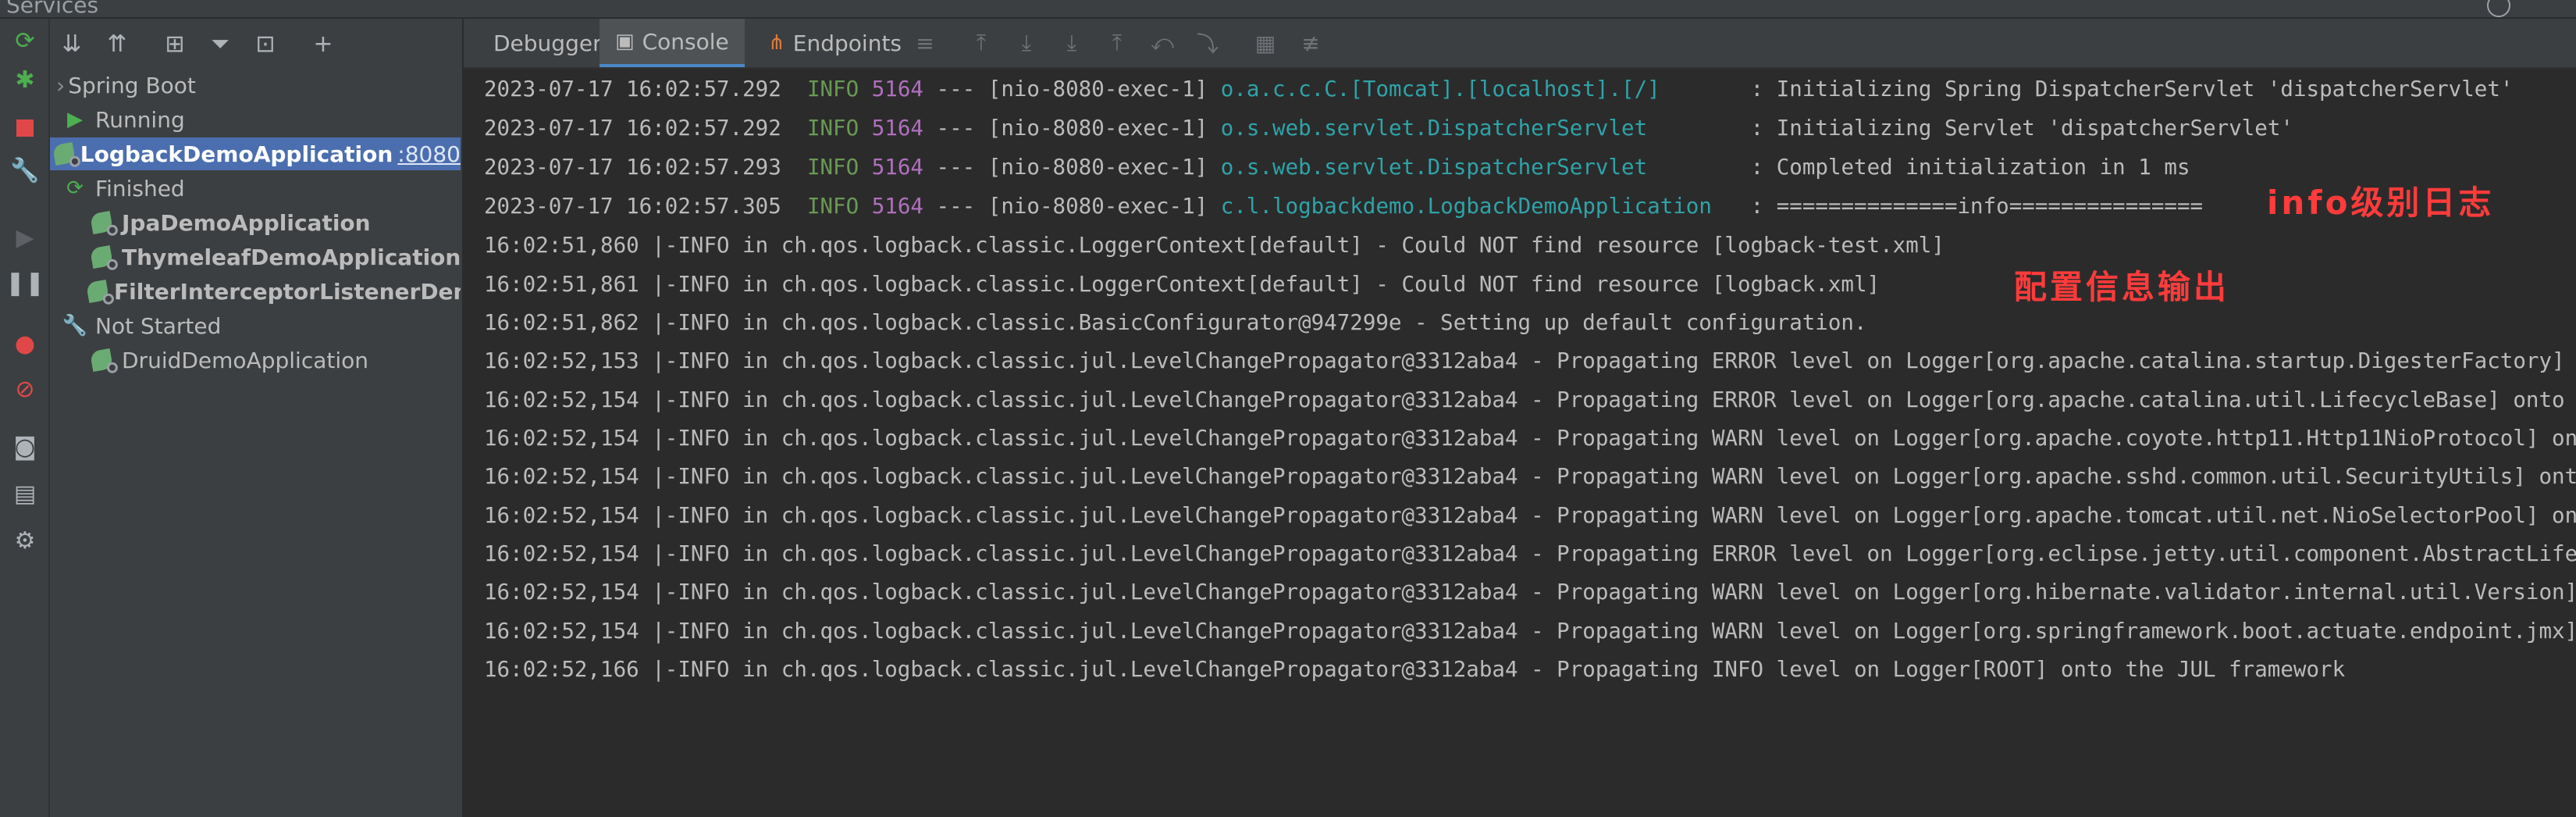 The height and width of the screenshot is (817, 2576). I want to click on tab-label: Debugger, so click(547, 43).